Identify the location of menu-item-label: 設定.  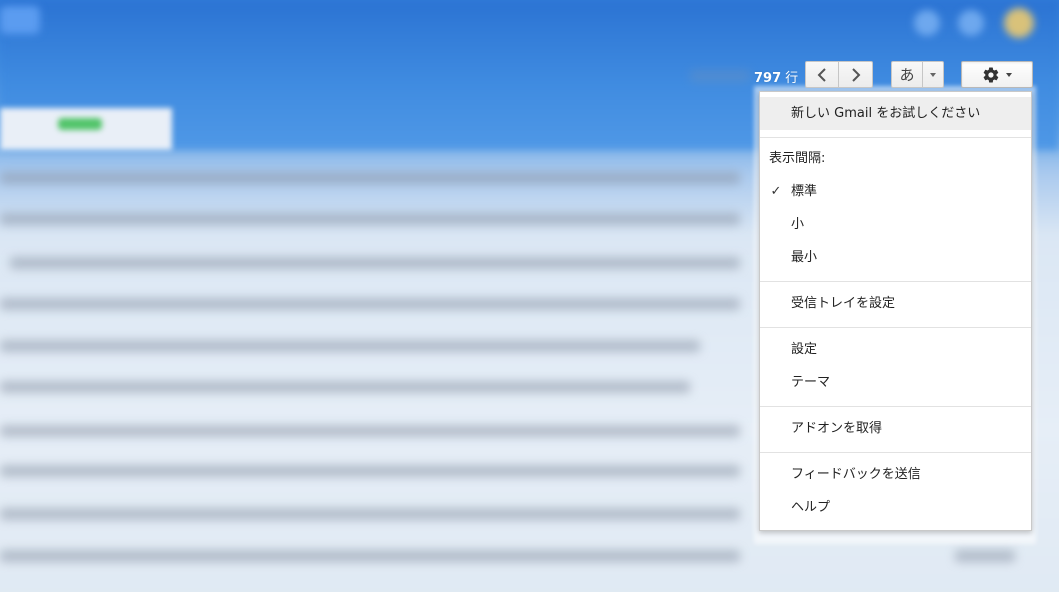
(804, 349).